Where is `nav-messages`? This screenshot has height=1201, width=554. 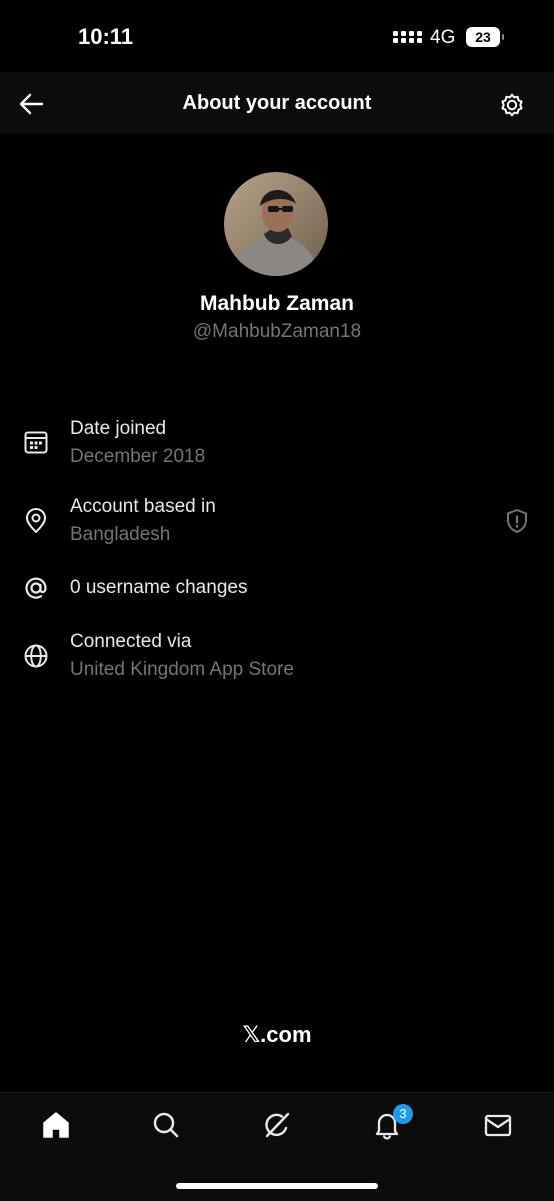
nav-messages is located at coordinates (498, 1125).